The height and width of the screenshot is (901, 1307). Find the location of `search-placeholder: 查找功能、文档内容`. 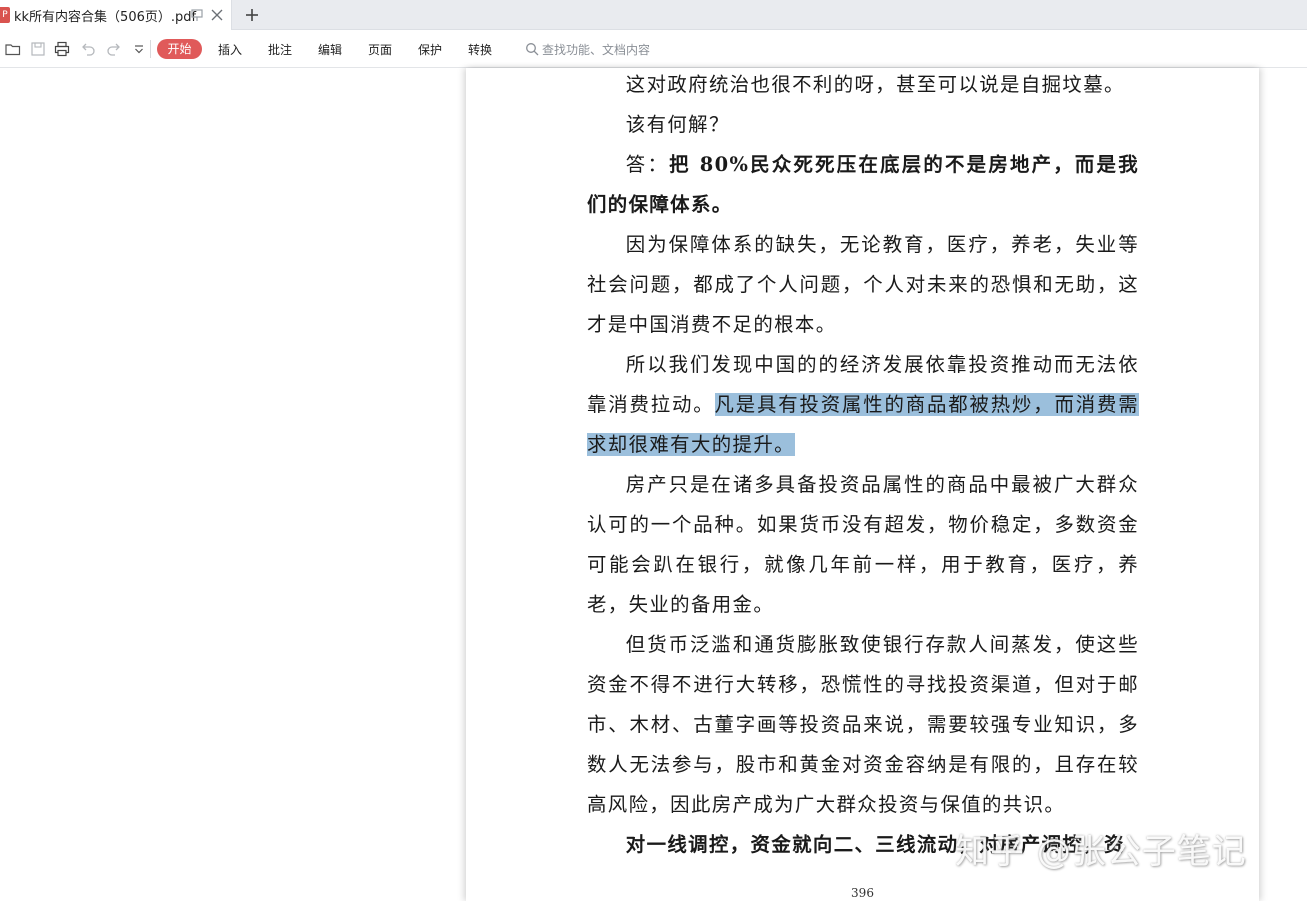

search-placeholder: 查找功能、文档内容 is located at coordinates (596, 49).